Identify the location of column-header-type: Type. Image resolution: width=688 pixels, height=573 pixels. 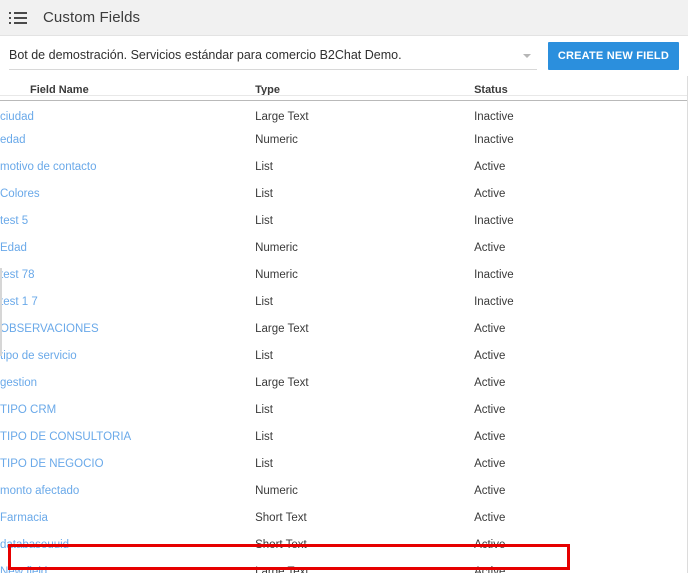
(365, 88).